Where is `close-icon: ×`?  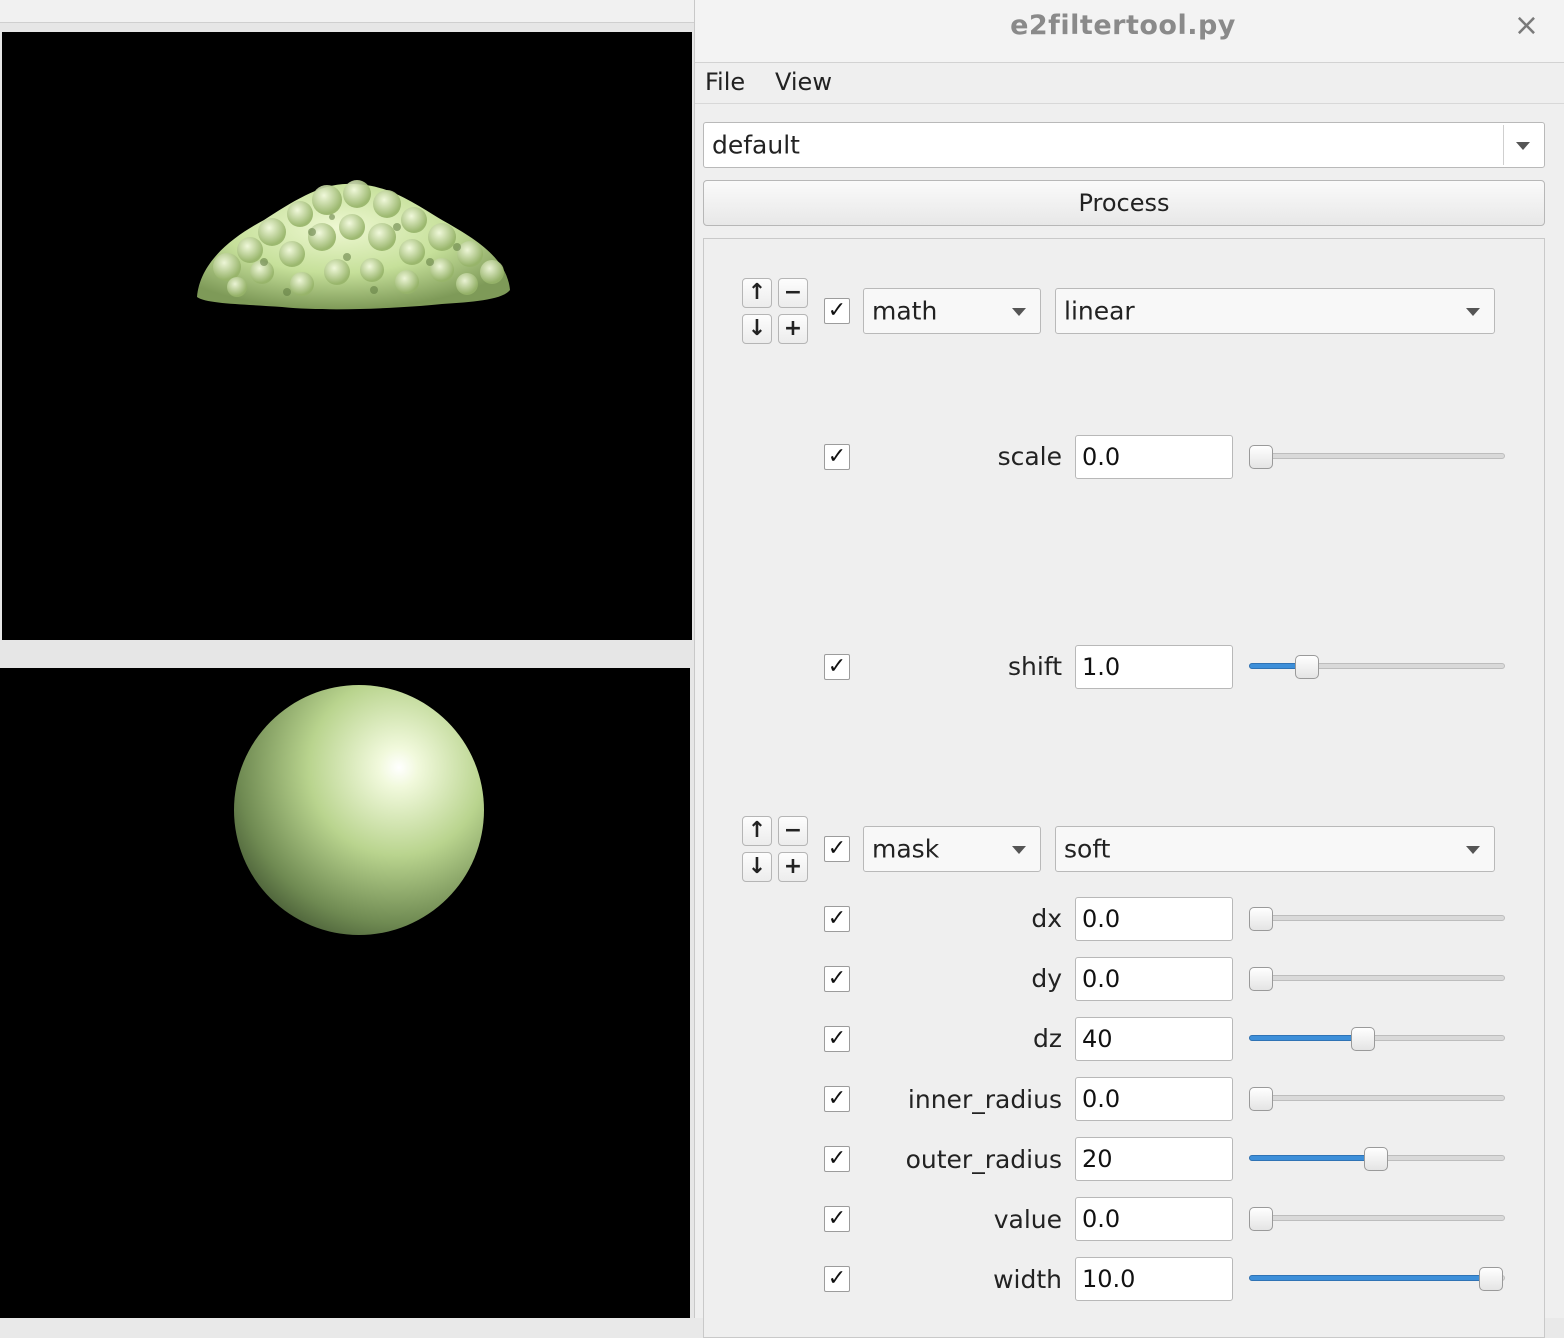
close-icon: × is located at coordinates (1526, 25).